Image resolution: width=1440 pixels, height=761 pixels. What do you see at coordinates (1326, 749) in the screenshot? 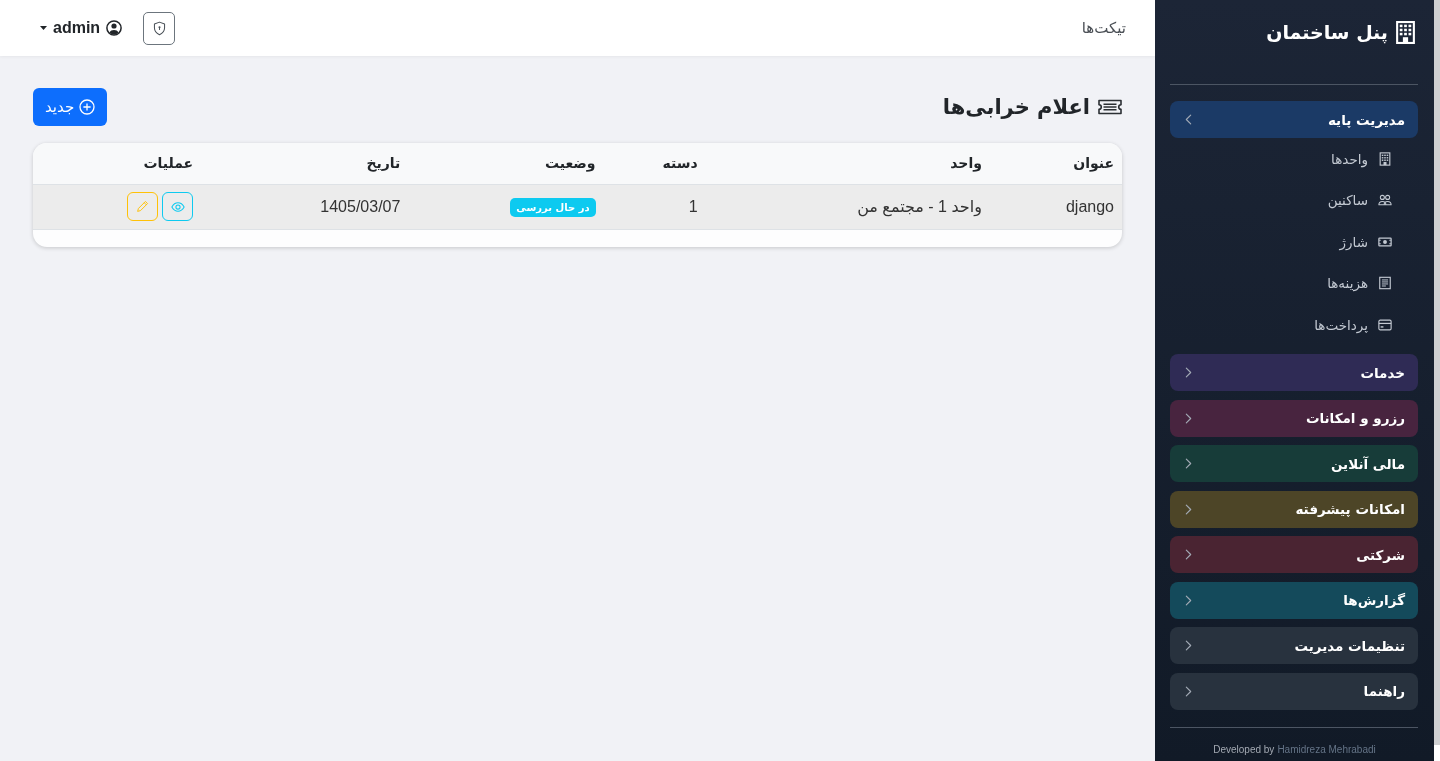
I see `author-link: Hamidreza Mehrabadi` at bounding box center [1326, 749].